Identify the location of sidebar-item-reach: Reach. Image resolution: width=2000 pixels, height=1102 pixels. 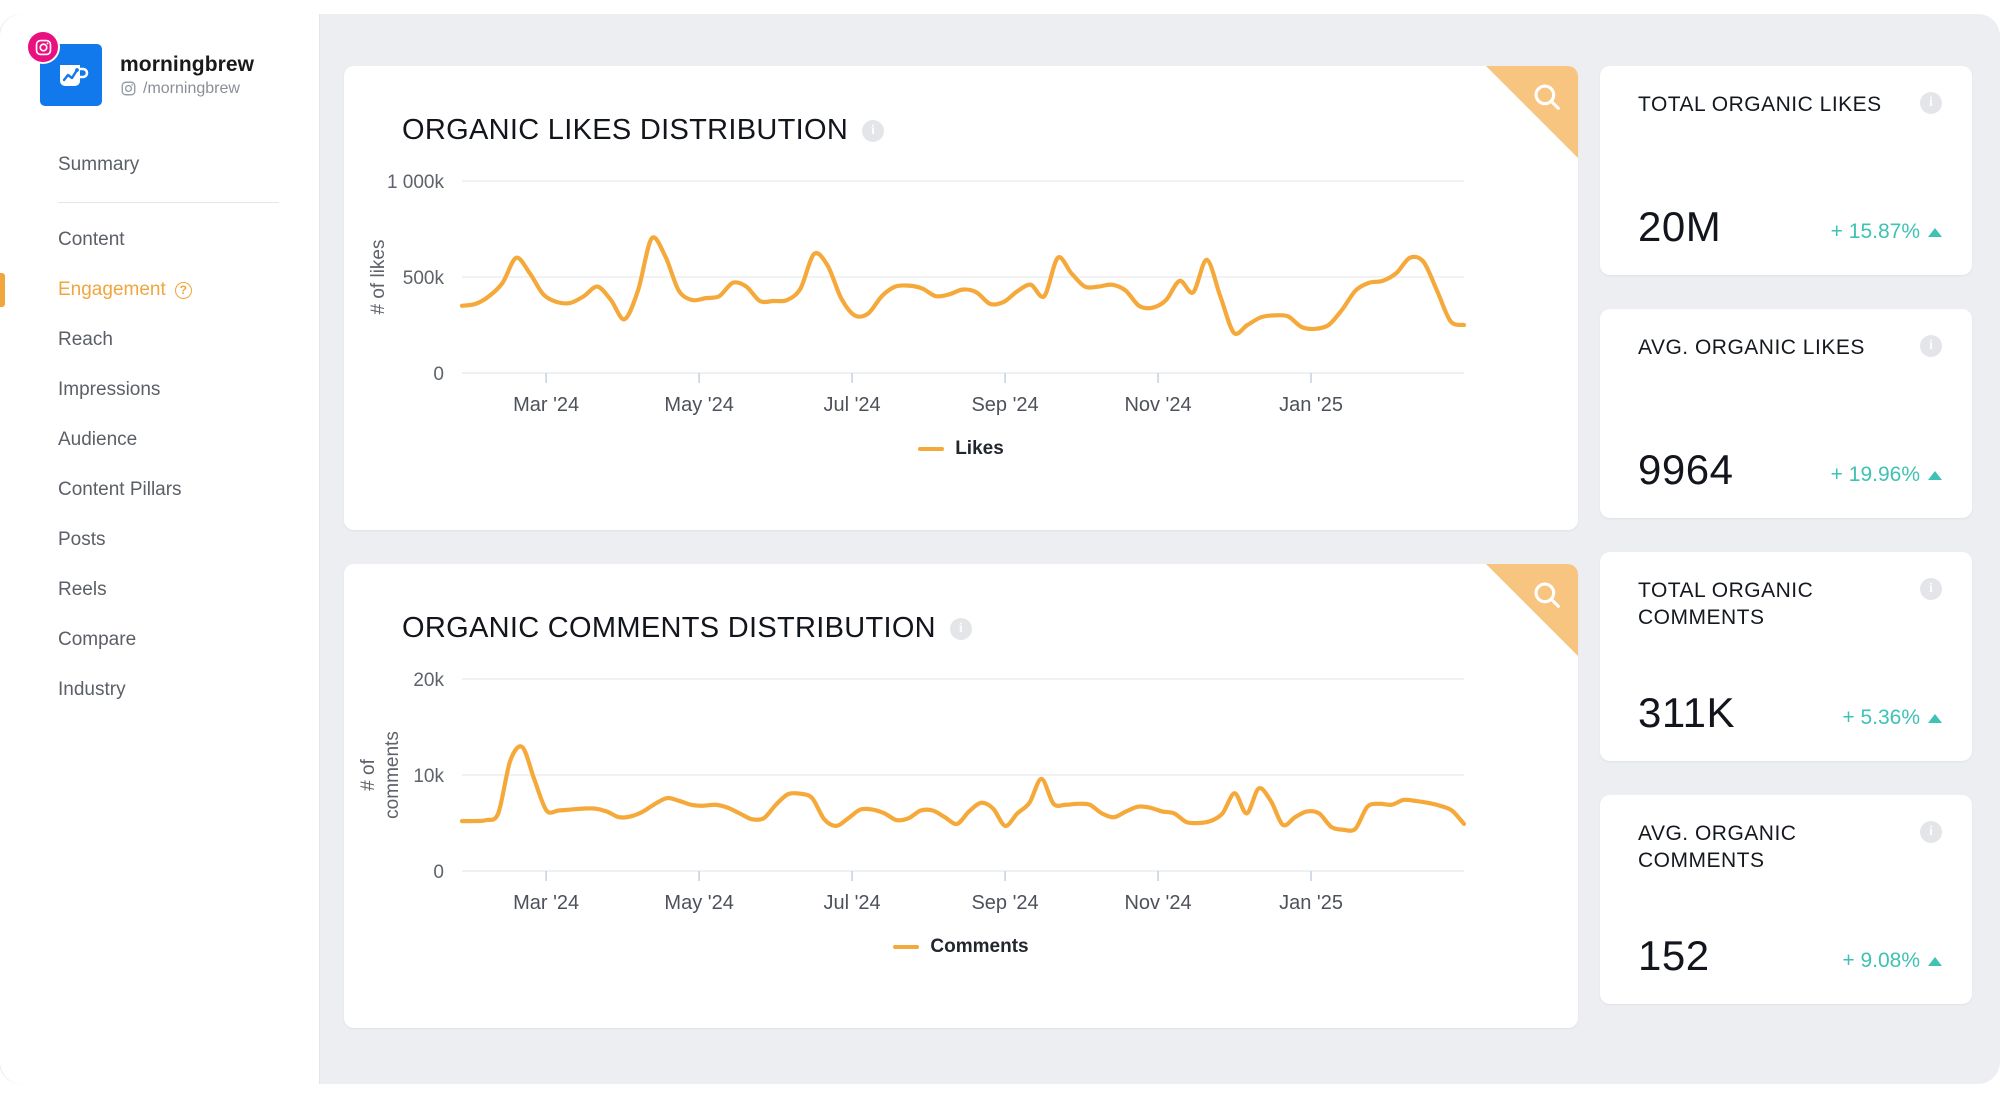
(159, 340).